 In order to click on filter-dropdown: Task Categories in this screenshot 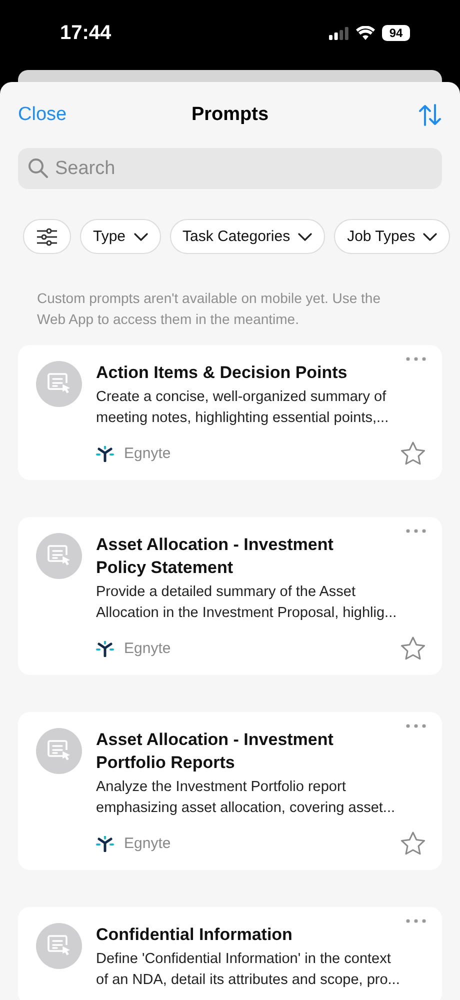, I will do `click(248, 236)`.